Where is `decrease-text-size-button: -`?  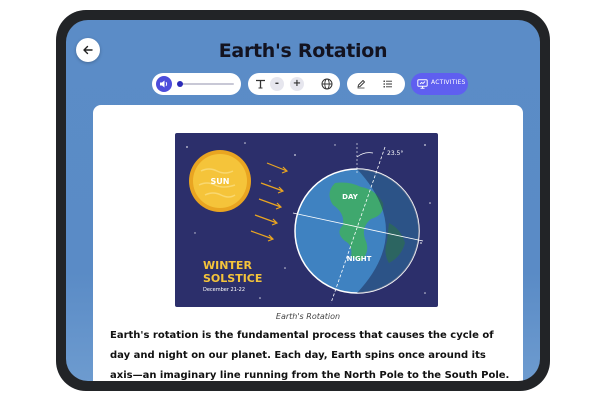
decrease-text-size-button: - is located at coordinates (277, 84).